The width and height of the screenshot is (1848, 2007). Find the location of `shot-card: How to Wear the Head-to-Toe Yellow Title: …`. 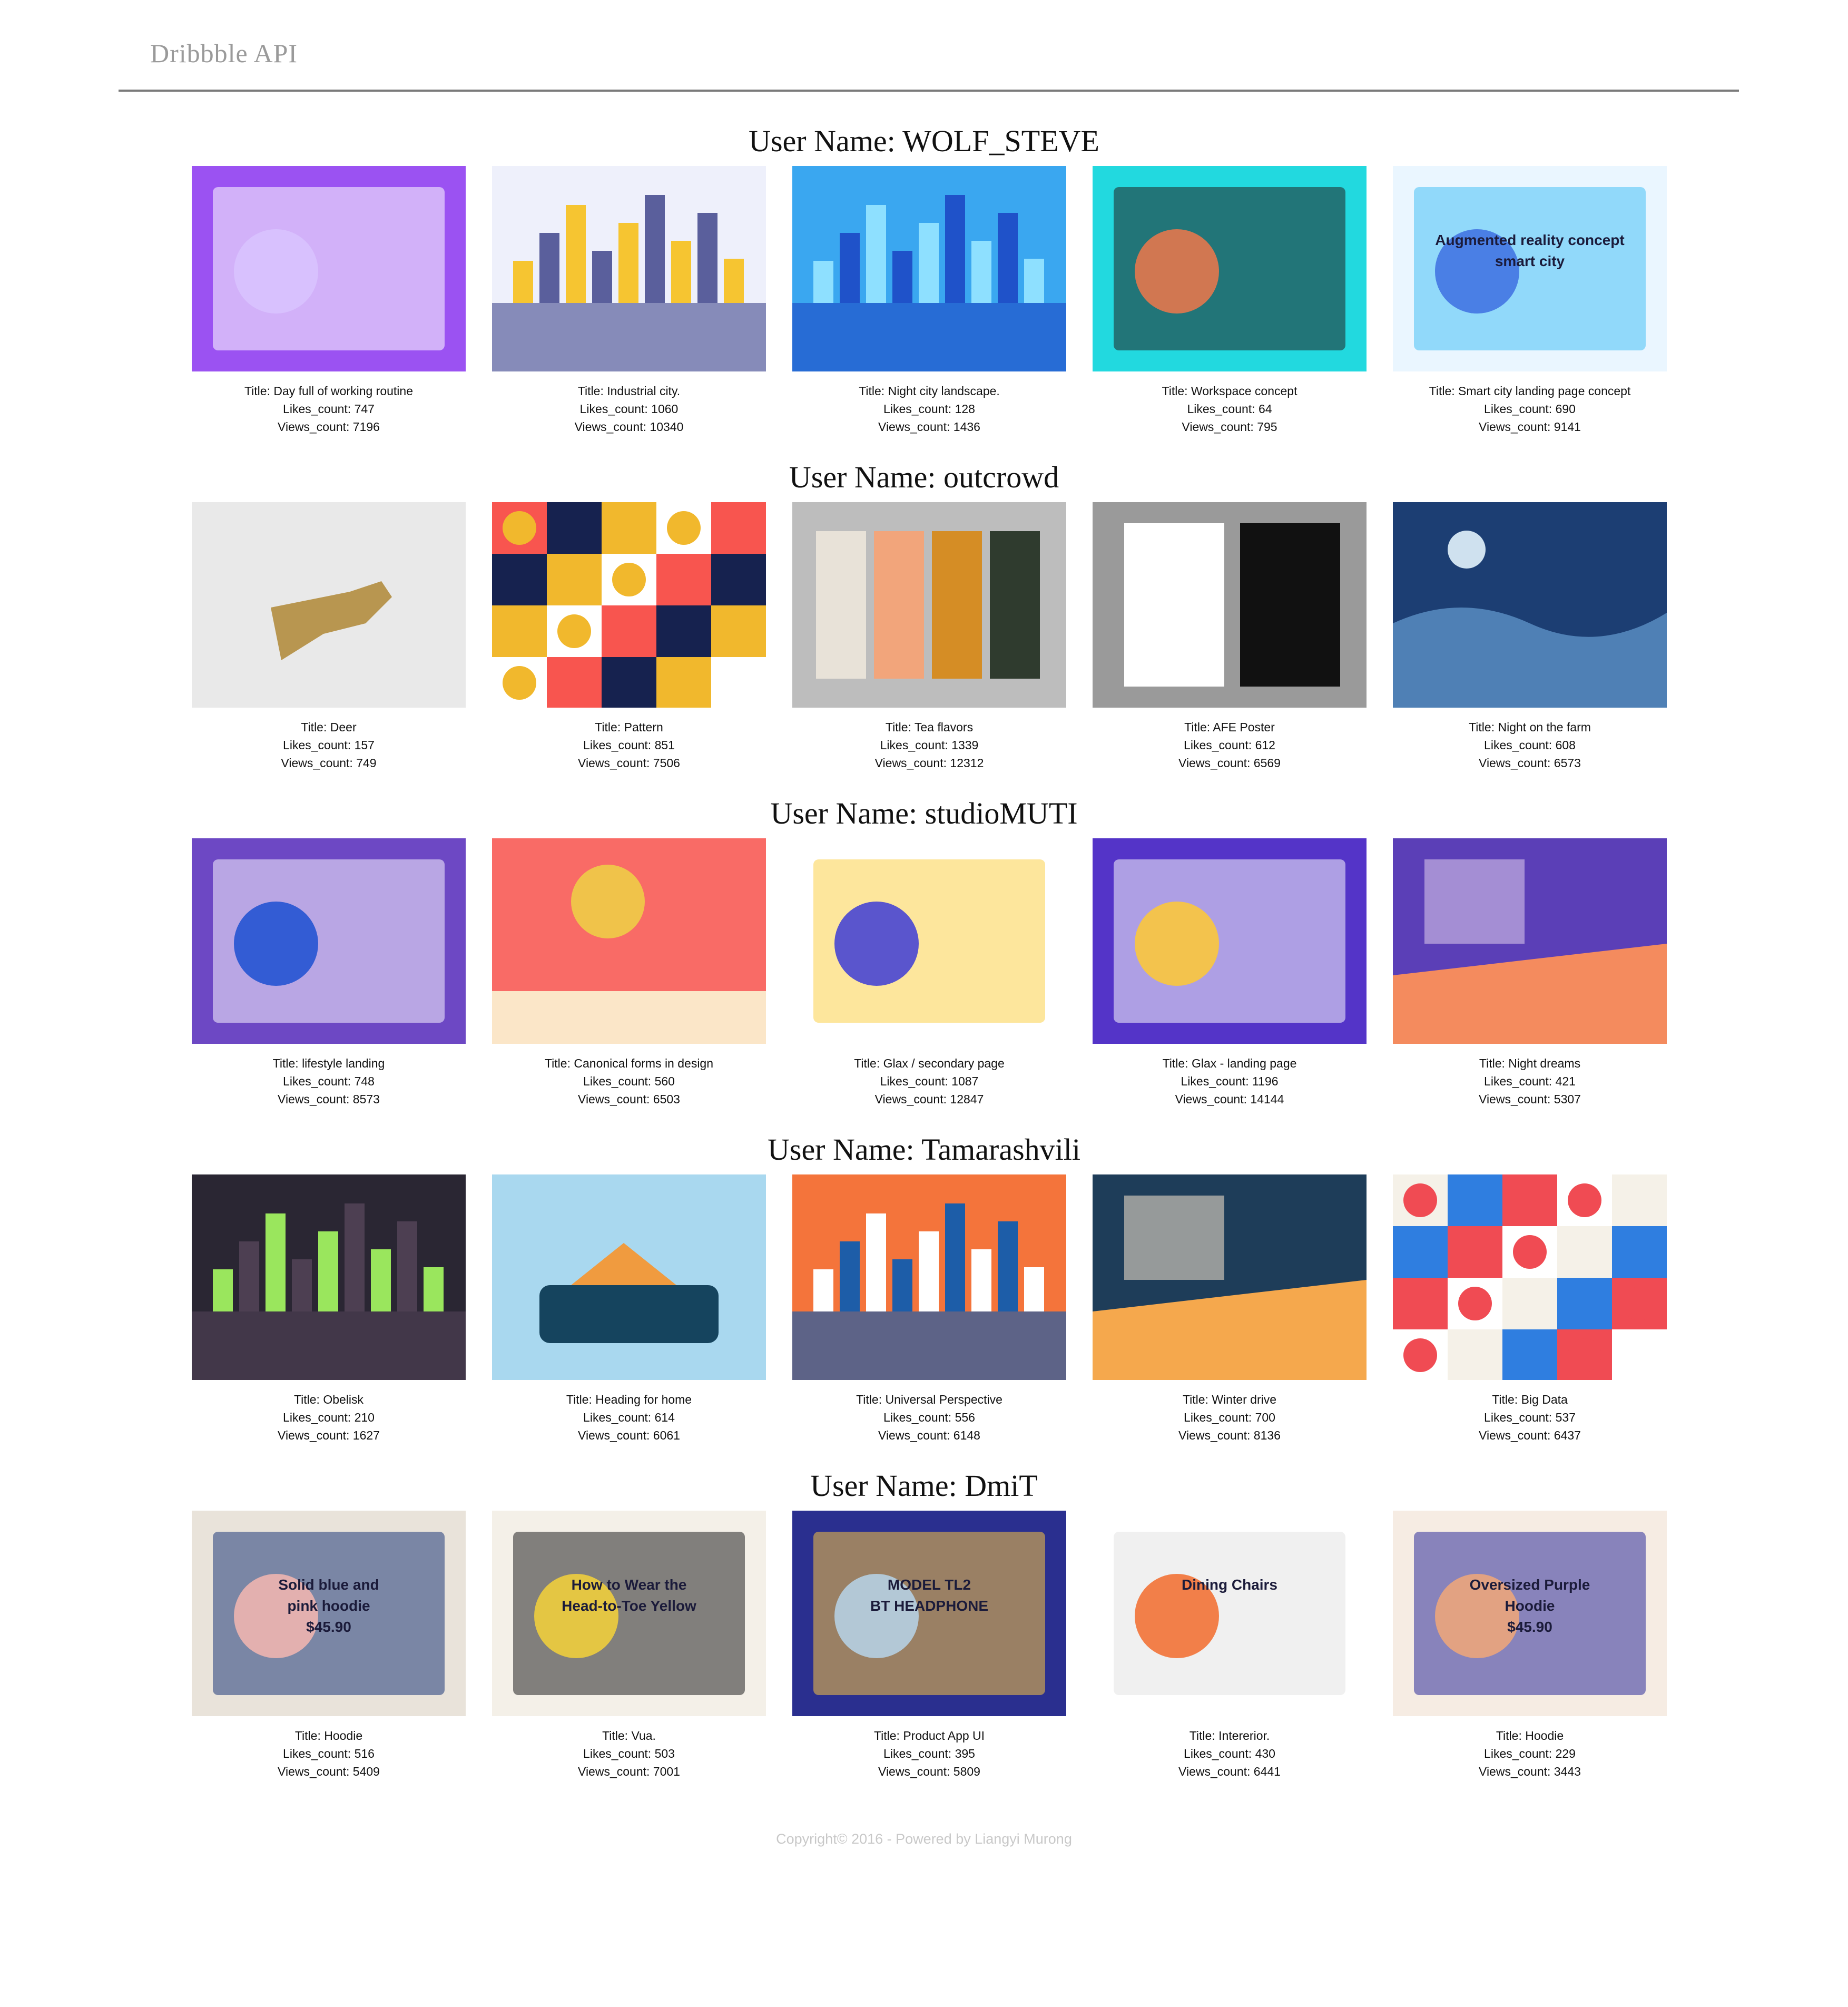

shot-card: How to Wear the Head-to-Toe Yellow Title: … is located at coordinates (629, 1644).